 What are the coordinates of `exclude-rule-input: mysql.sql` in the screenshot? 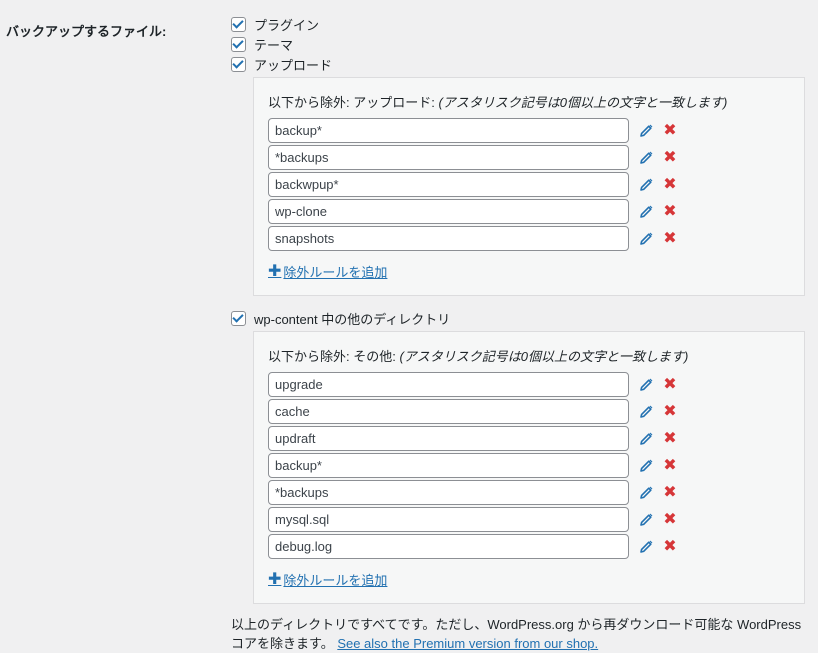 It's located at (448, 519).